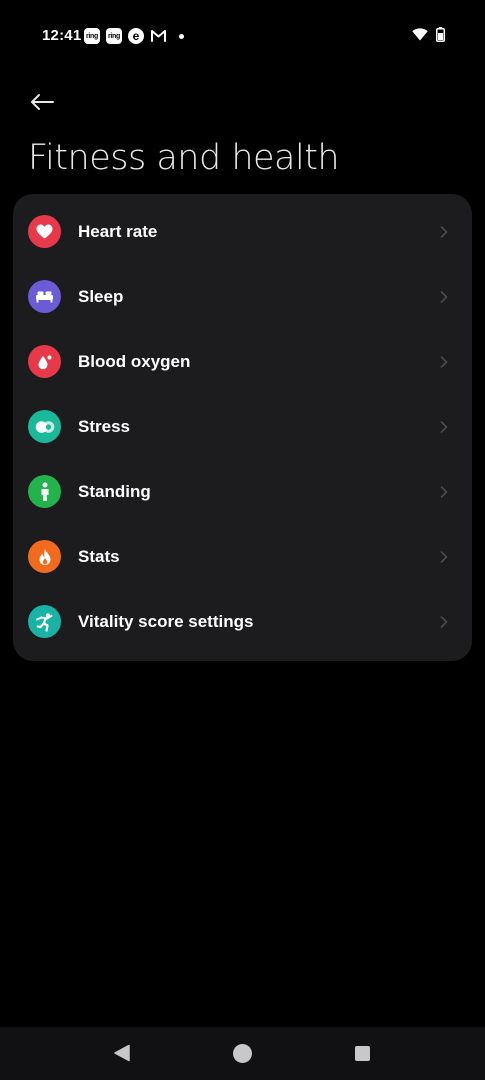 The width and height of the screenshot is (485, 1080). I want to click on back-button, so click(42, 102).